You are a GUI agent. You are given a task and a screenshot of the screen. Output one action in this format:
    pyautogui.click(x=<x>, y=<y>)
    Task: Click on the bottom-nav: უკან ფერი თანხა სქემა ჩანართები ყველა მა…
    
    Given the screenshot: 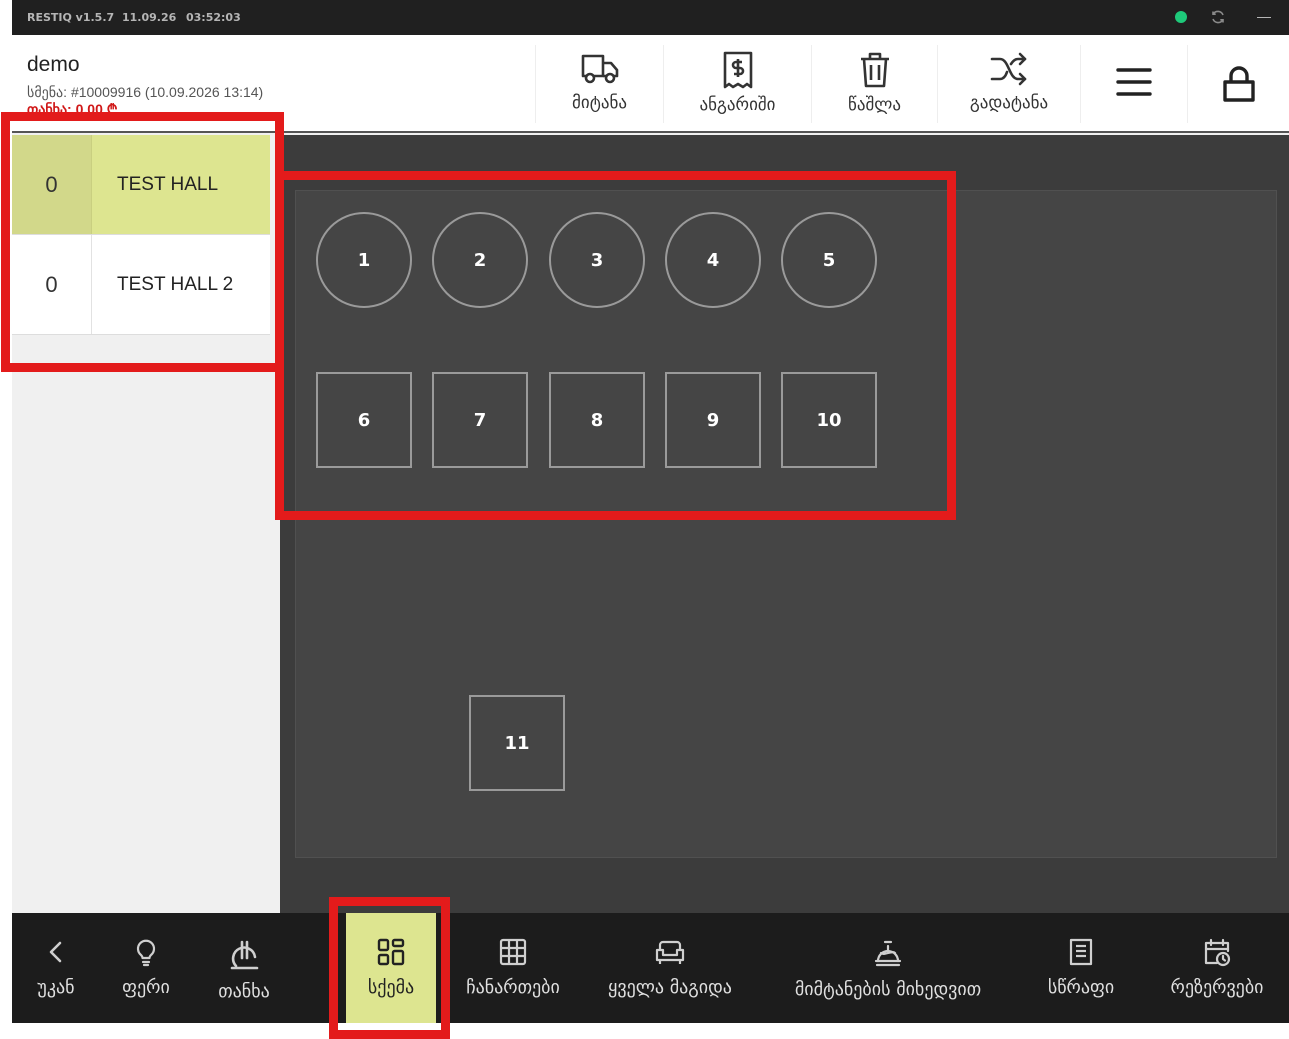 What is the action you would take?
    pyautogui.click(x=650, y=968)
    